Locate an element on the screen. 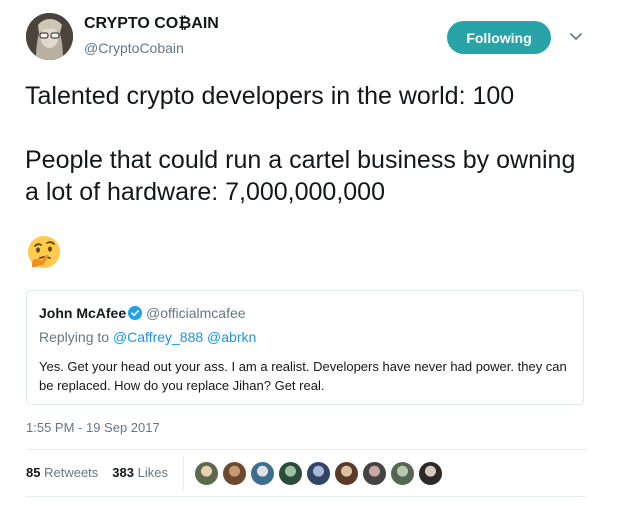 Image resolution: width=618 pixels, height=506 pixels. author-handle: @CryptoCobain is located at coordinates (134, 48).